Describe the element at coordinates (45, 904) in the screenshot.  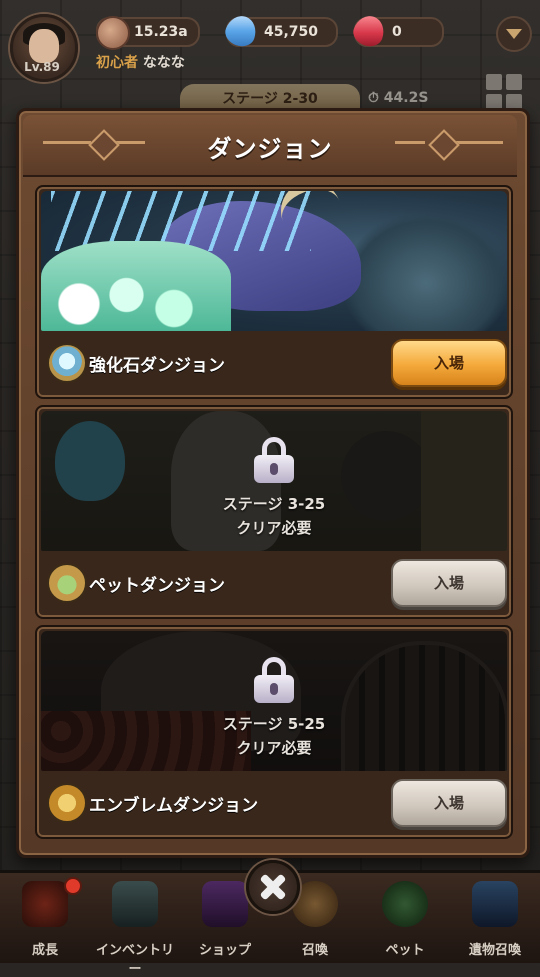
I see `growth-icon` at that location.